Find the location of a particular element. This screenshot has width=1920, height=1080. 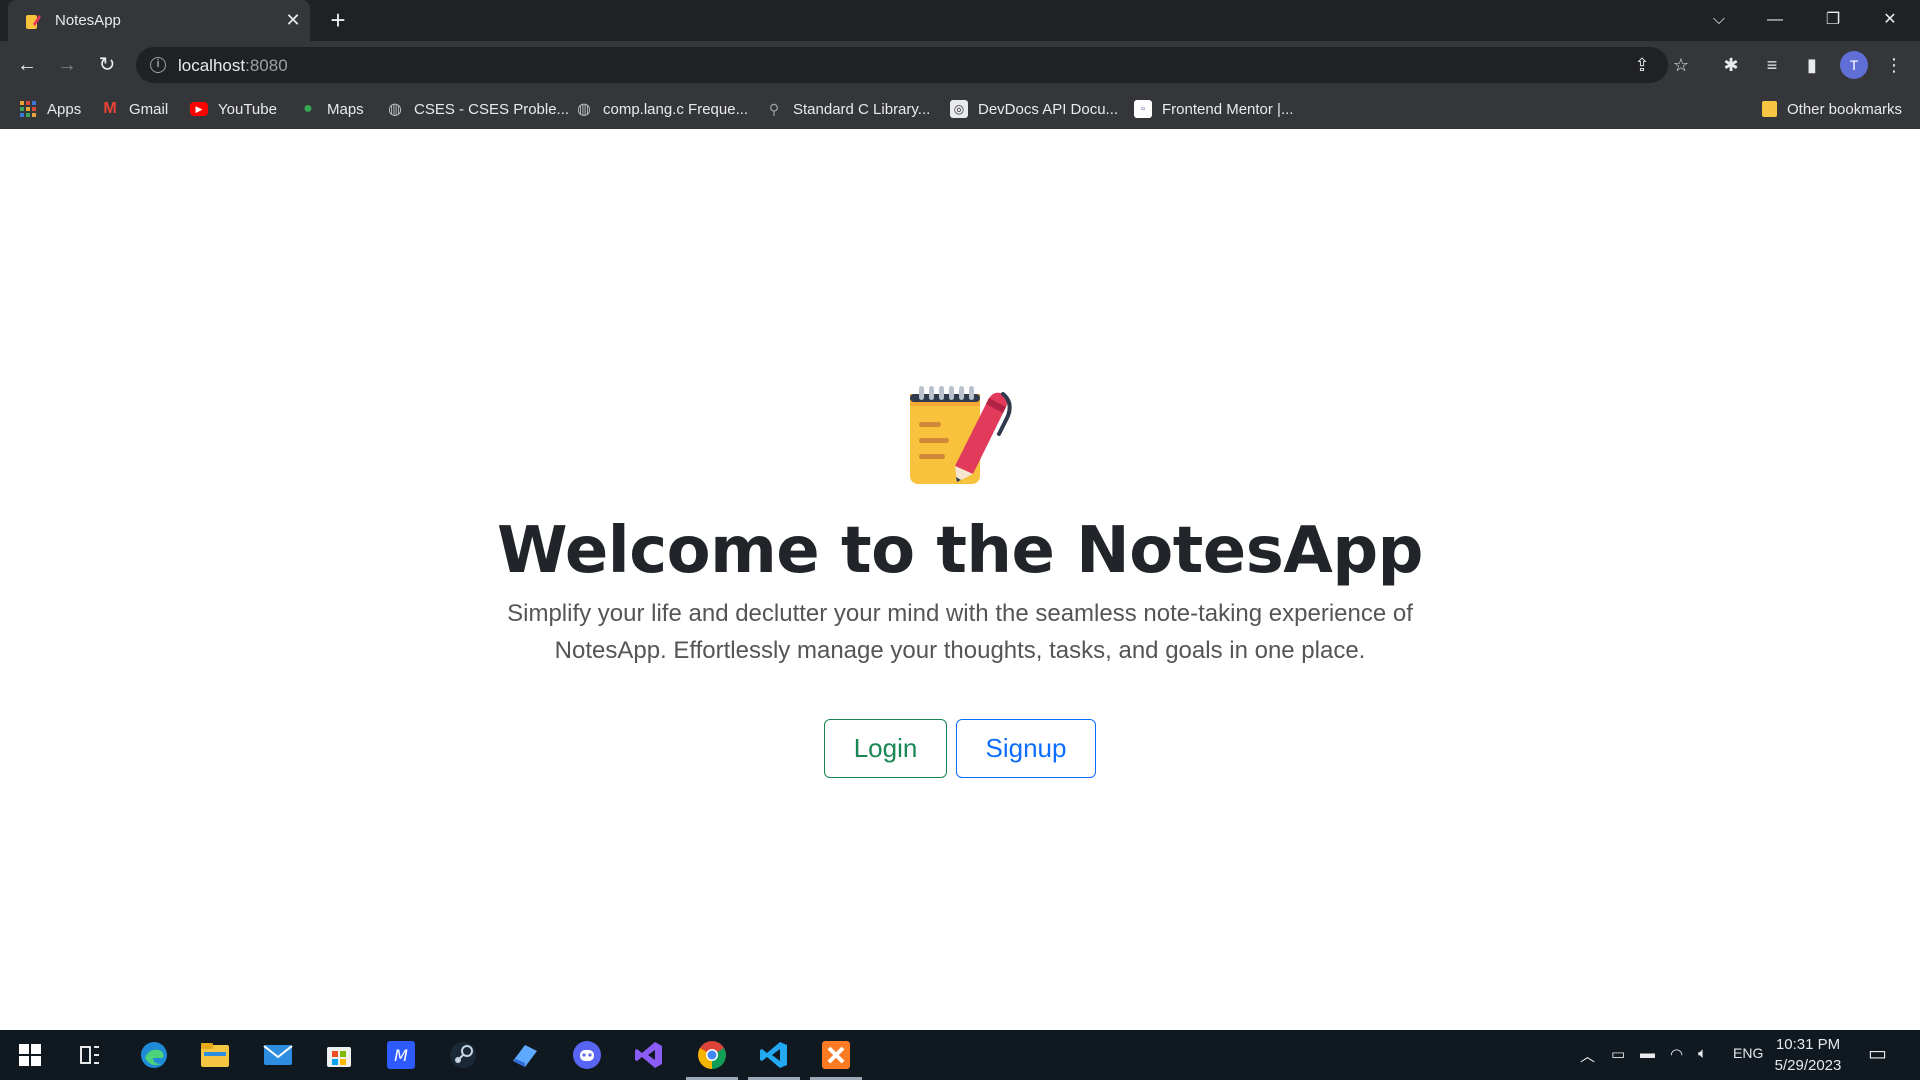

bookmark-gmail: M Gmail is located at coordinates (134, 109).